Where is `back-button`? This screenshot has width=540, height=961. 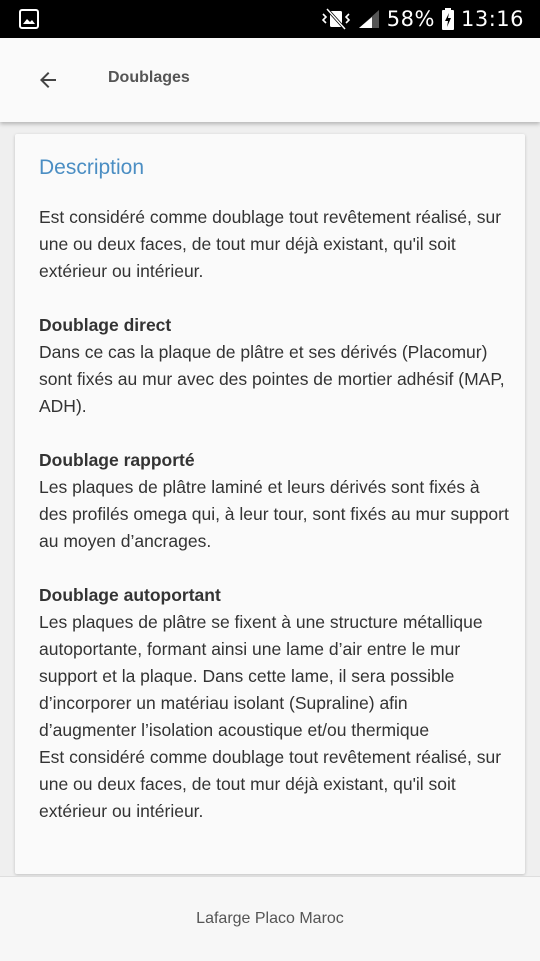
back-button is located at coordinates (48, 80).